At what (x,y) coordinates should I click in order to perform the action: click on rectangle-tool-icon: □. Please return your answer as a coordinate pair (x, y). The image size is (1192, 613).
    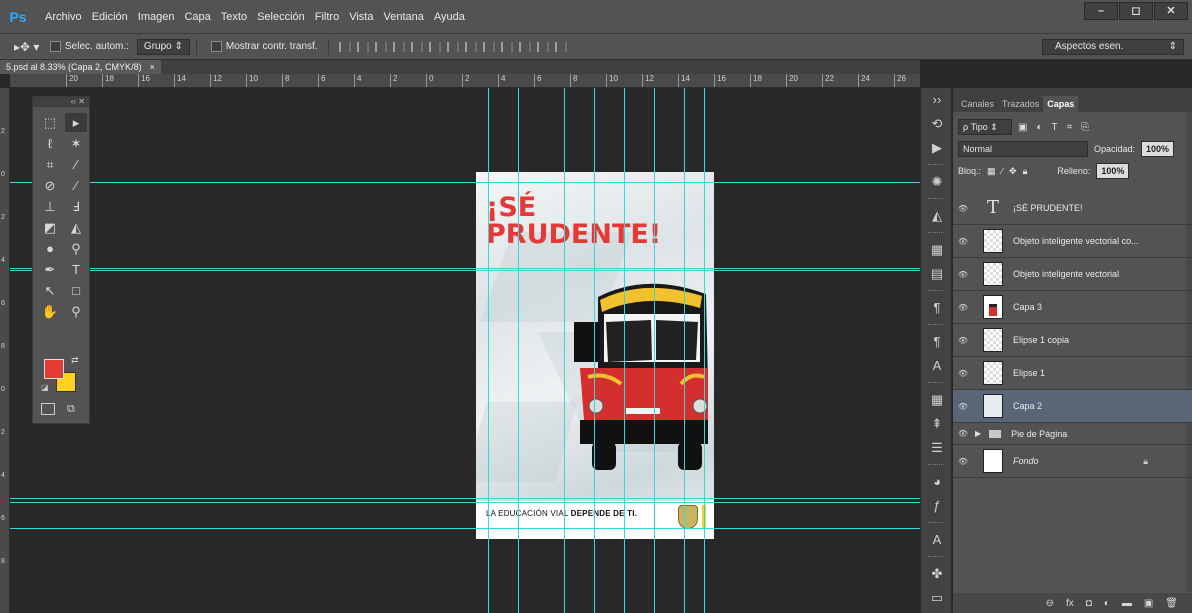
    Looking at the image, I should click on (76, 290).